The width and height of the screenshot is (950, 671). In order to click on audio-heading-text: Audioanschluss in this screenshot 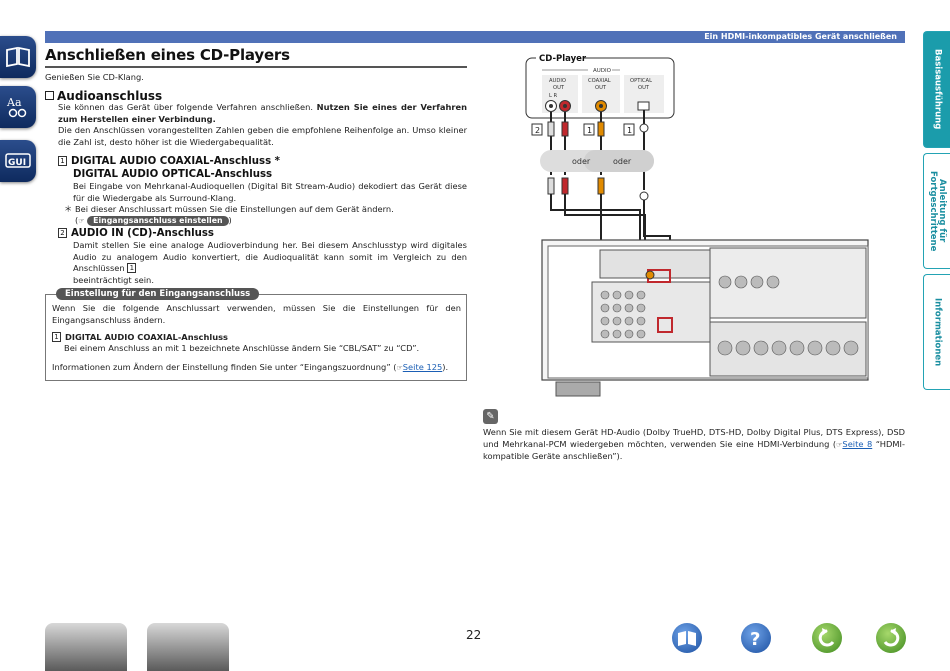, I will do `click(110, 96)`.